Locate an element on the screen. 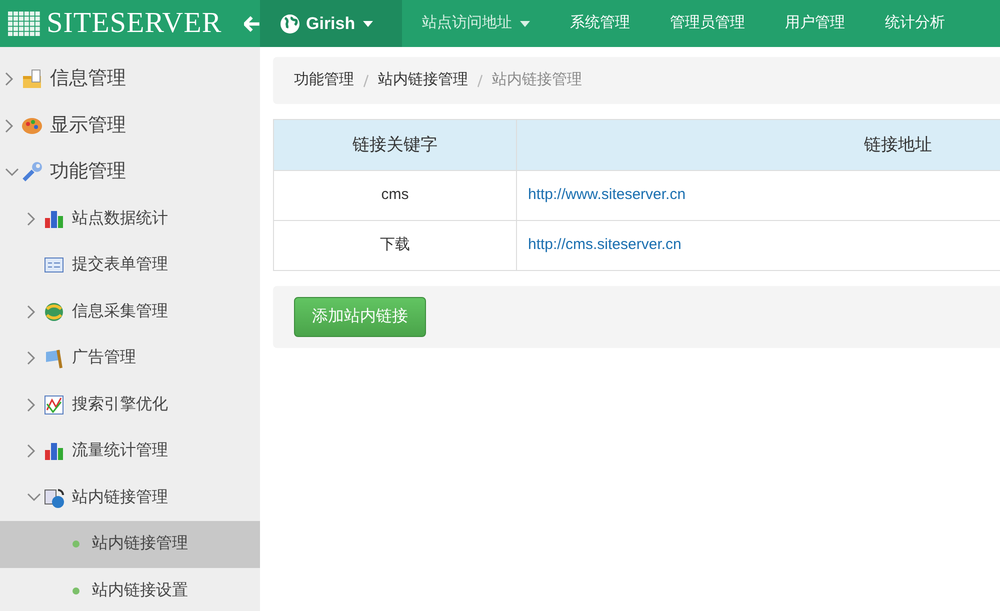 The height and width of the screenshot is (611, 1000). wrench-icon is located at coordinates (32, 172).